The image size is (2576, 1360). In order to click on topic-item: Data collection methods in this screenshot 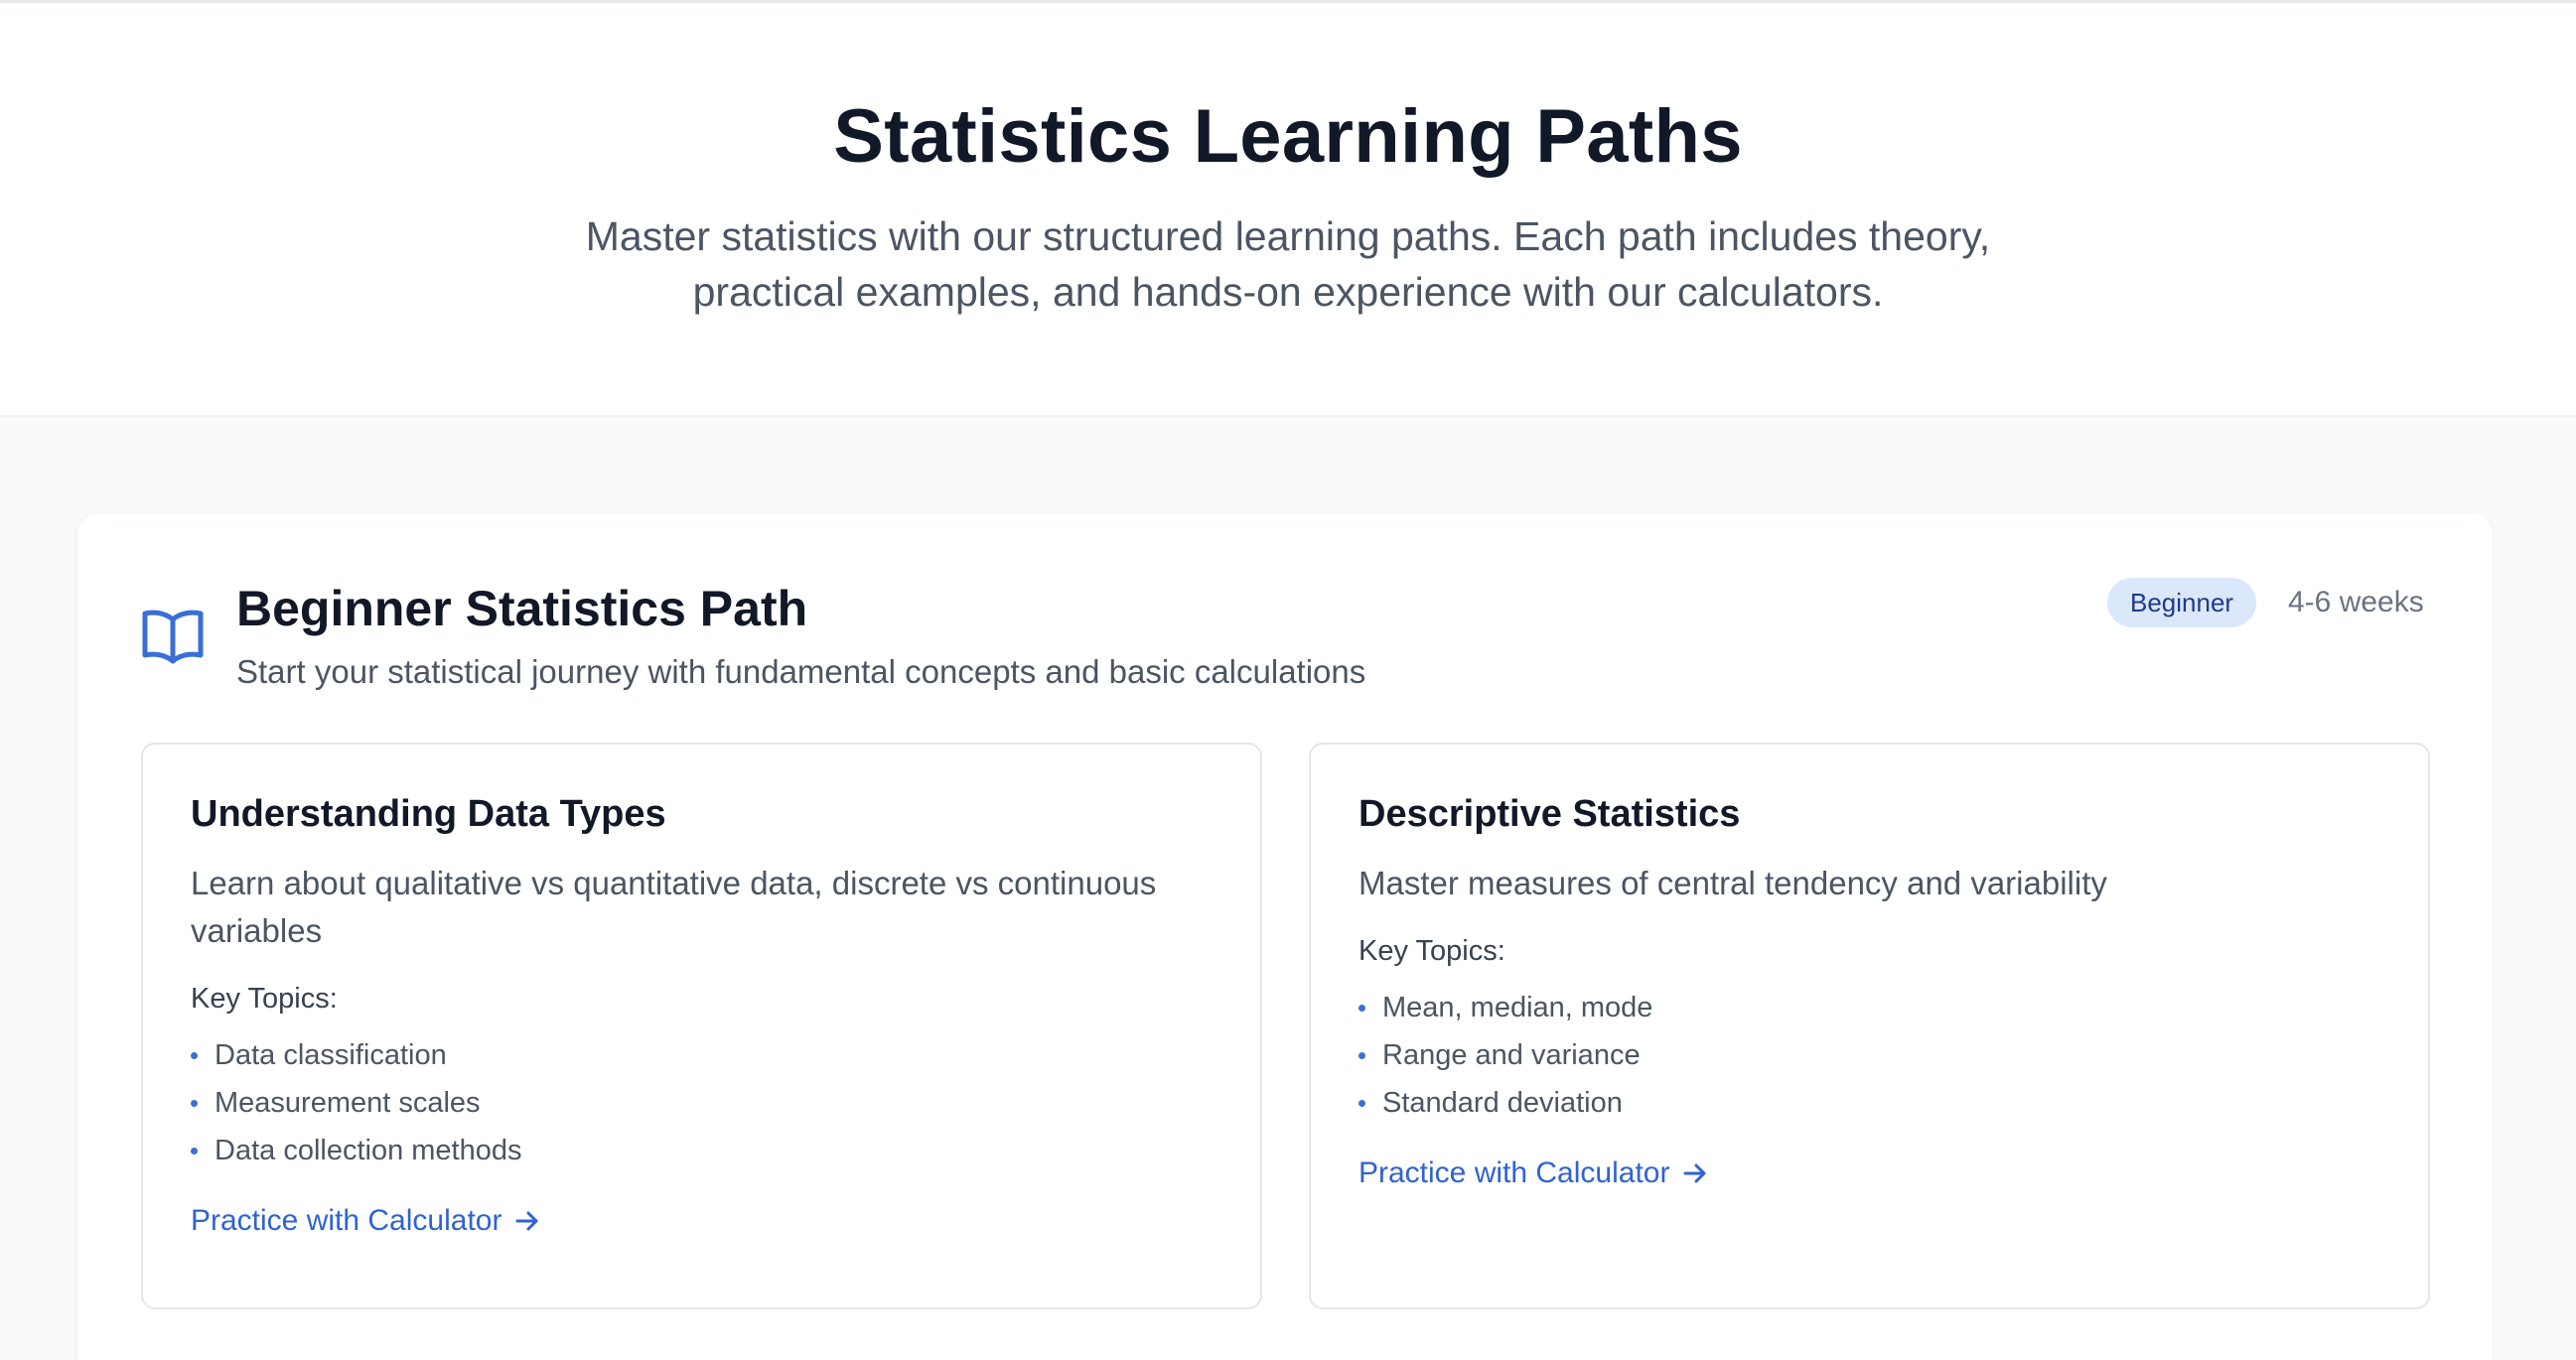, I will do `click(702, 1150)`.